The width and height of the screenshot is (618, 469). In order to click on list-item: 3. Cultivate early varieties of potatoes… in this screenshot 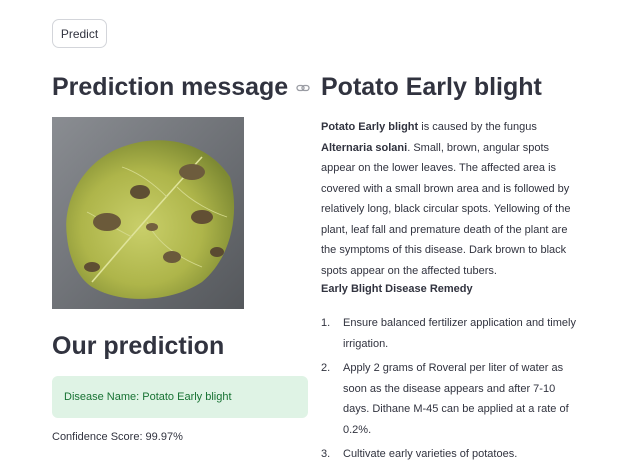, I will do `click(452, 454)`.